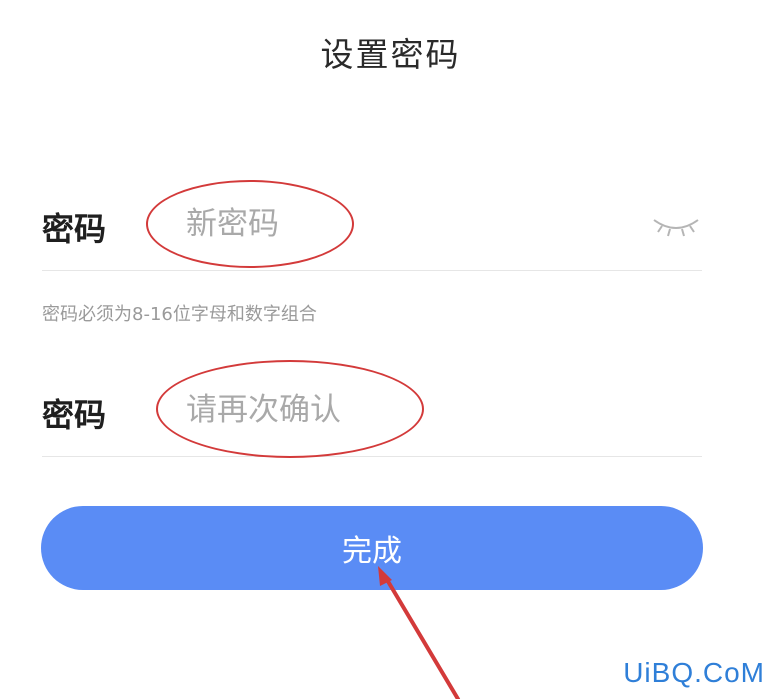 This screenshot has height=699, width=781. I want to click on password-row: 密码, so click(372, 225).